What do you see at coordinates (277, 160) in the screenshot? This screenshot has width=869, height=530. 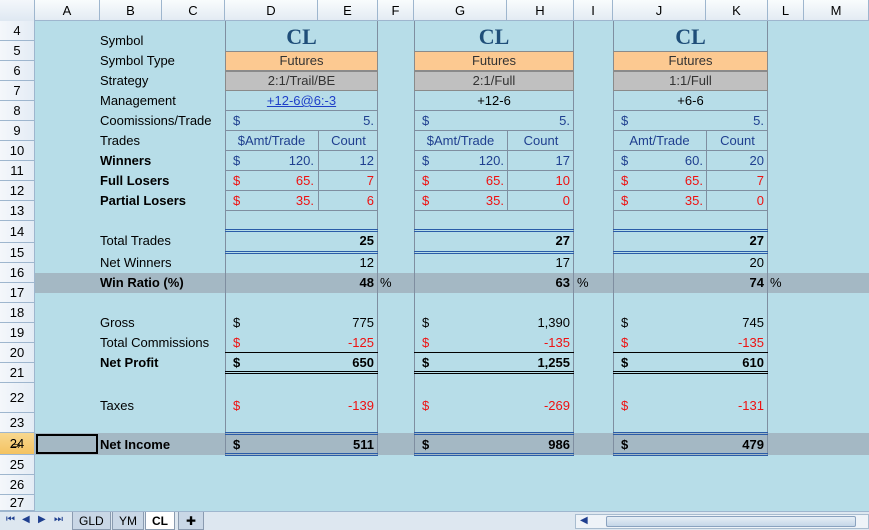 I see `block-1-winners-amt: 120.` at bounding box center [277, 160].